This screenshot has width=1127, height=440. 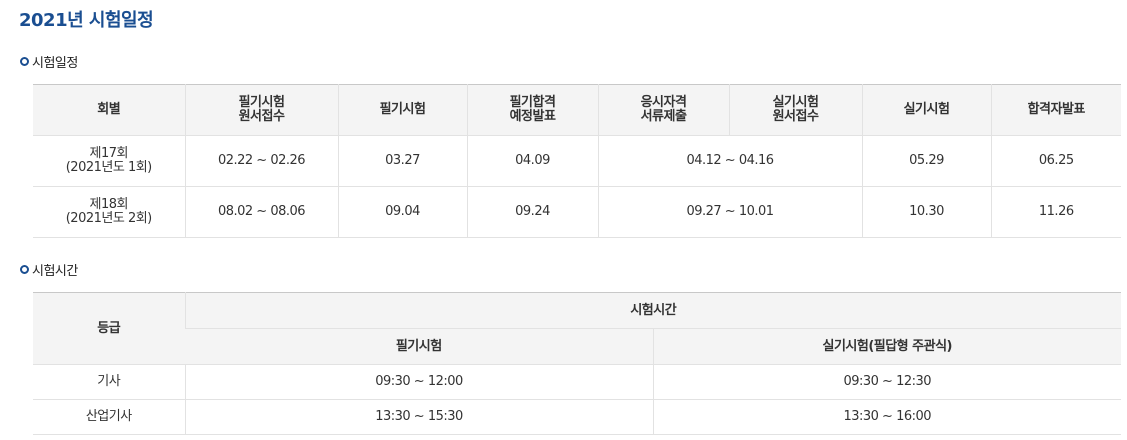 I want to click on document-practical-application-cell: 04.12 ~ 04.16, so click(x=729, y=161).